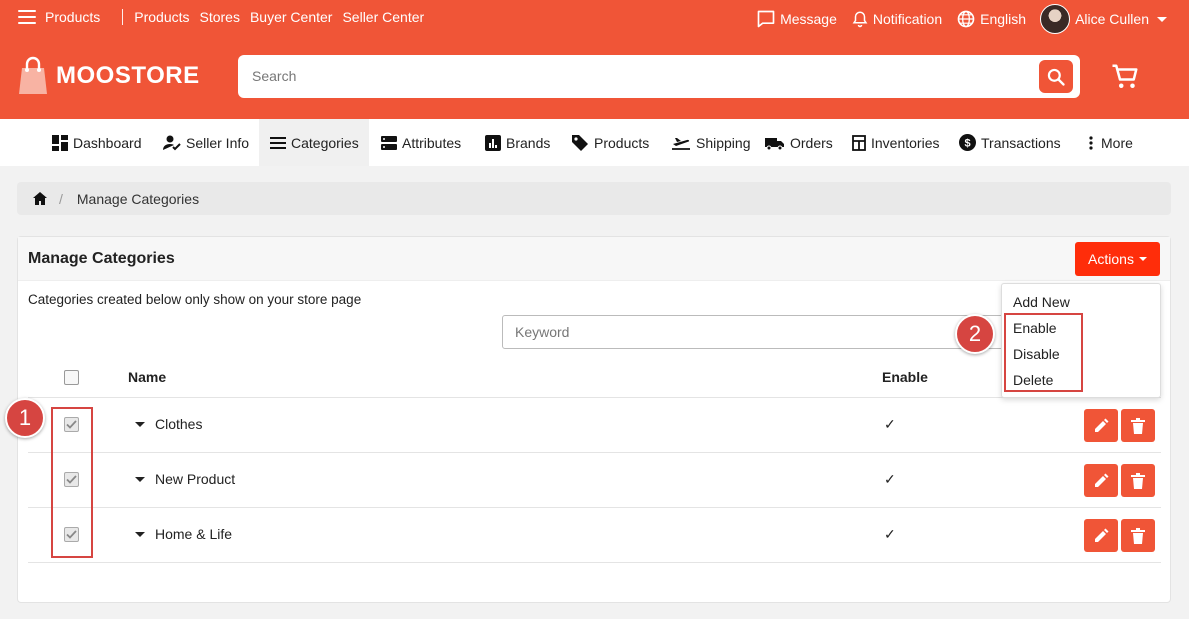 The height and width of the screenshot is (619, 1189). I want to click on bell-icon, so click(860, 19).